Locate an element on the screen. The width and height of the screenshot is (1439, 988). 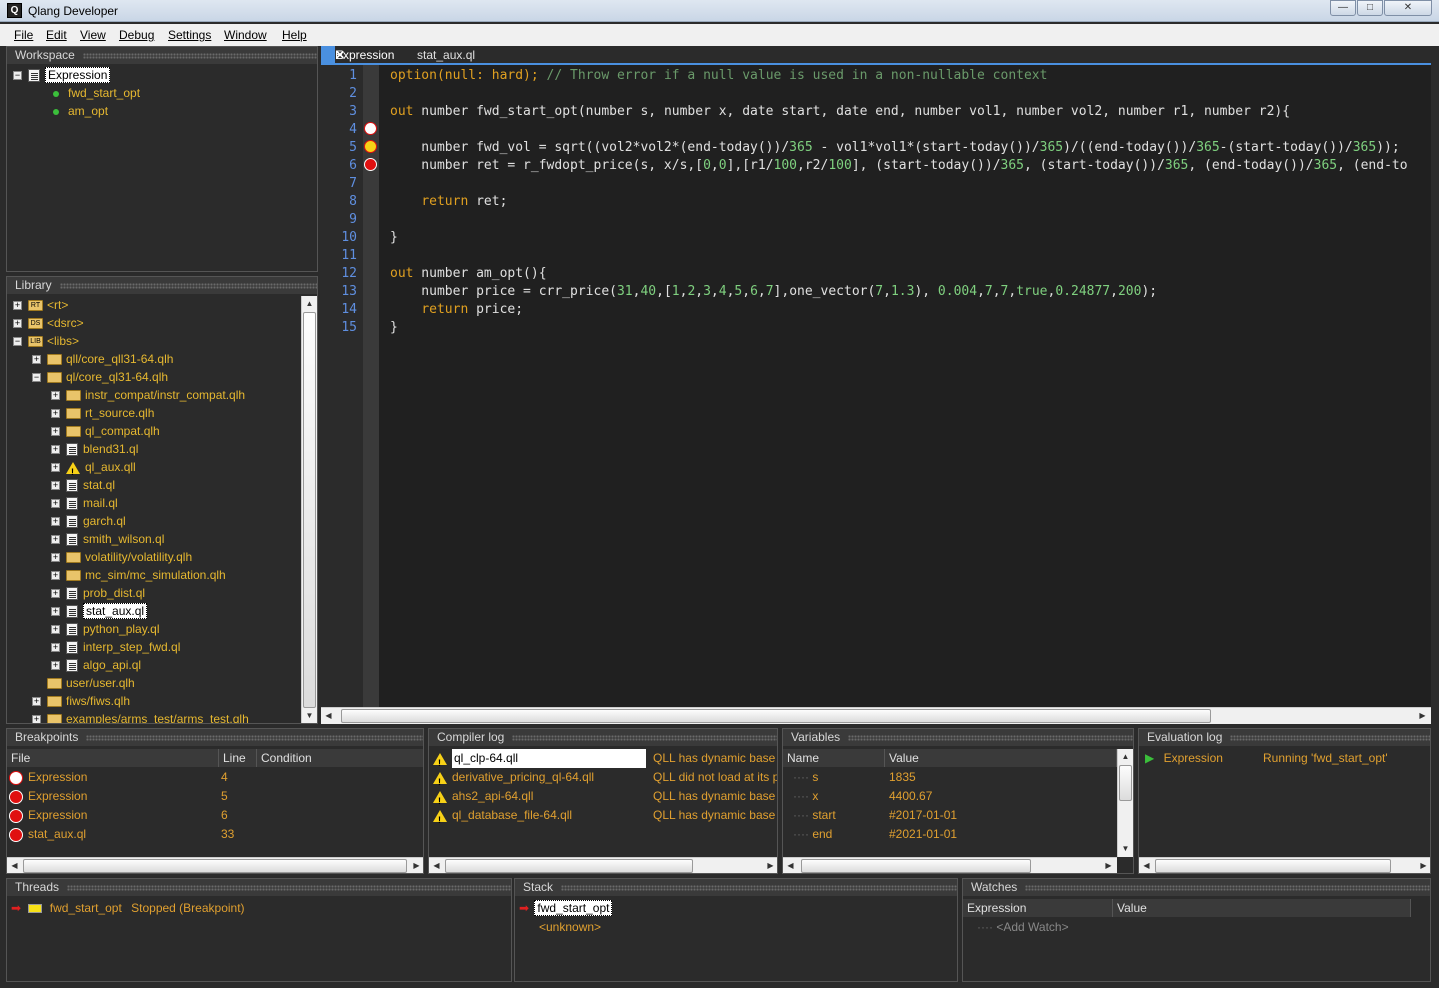
library-item: + qll/core_qll31-64.qlh is located at coordinates (102, 359).